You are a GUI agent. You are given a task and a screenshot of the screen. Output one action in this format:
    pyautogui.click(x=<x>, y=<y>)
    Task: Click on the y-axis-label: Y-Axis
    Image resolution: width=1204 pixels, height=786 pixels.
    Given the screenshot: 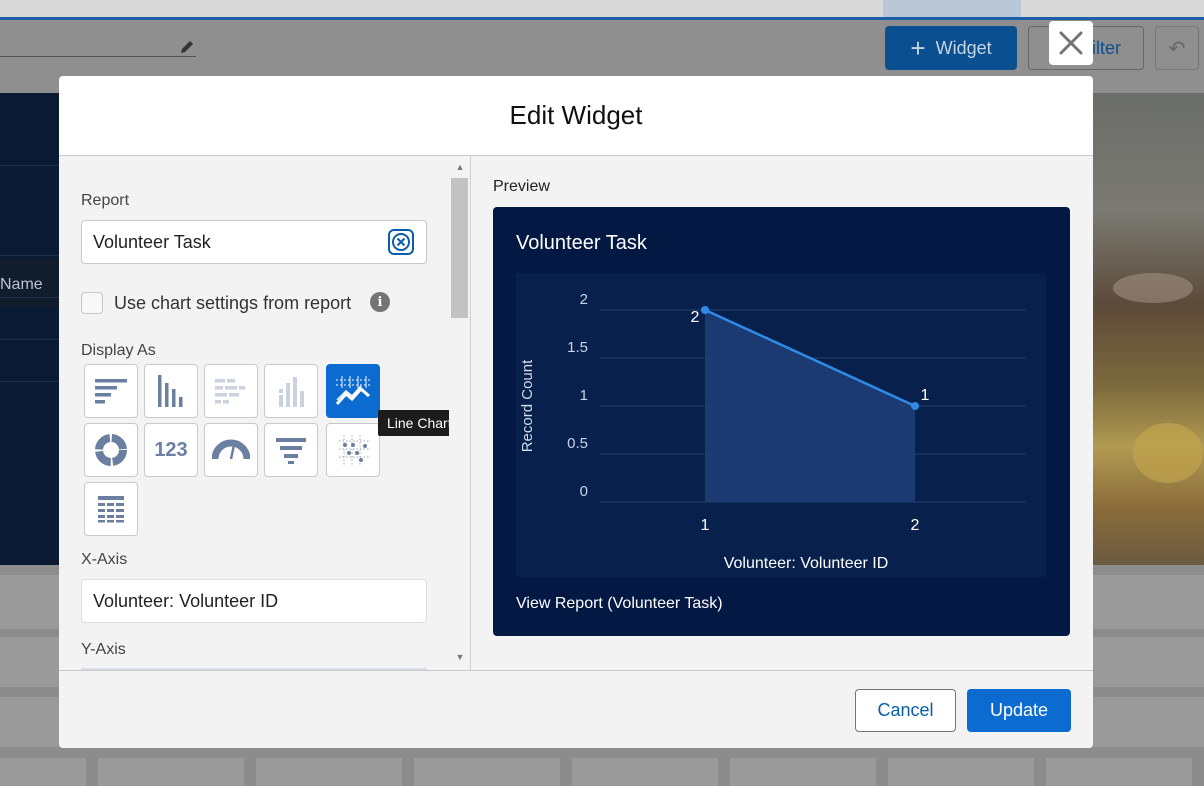 What is the action you would take?
    pyautogui.click(x=103, y=649)
    